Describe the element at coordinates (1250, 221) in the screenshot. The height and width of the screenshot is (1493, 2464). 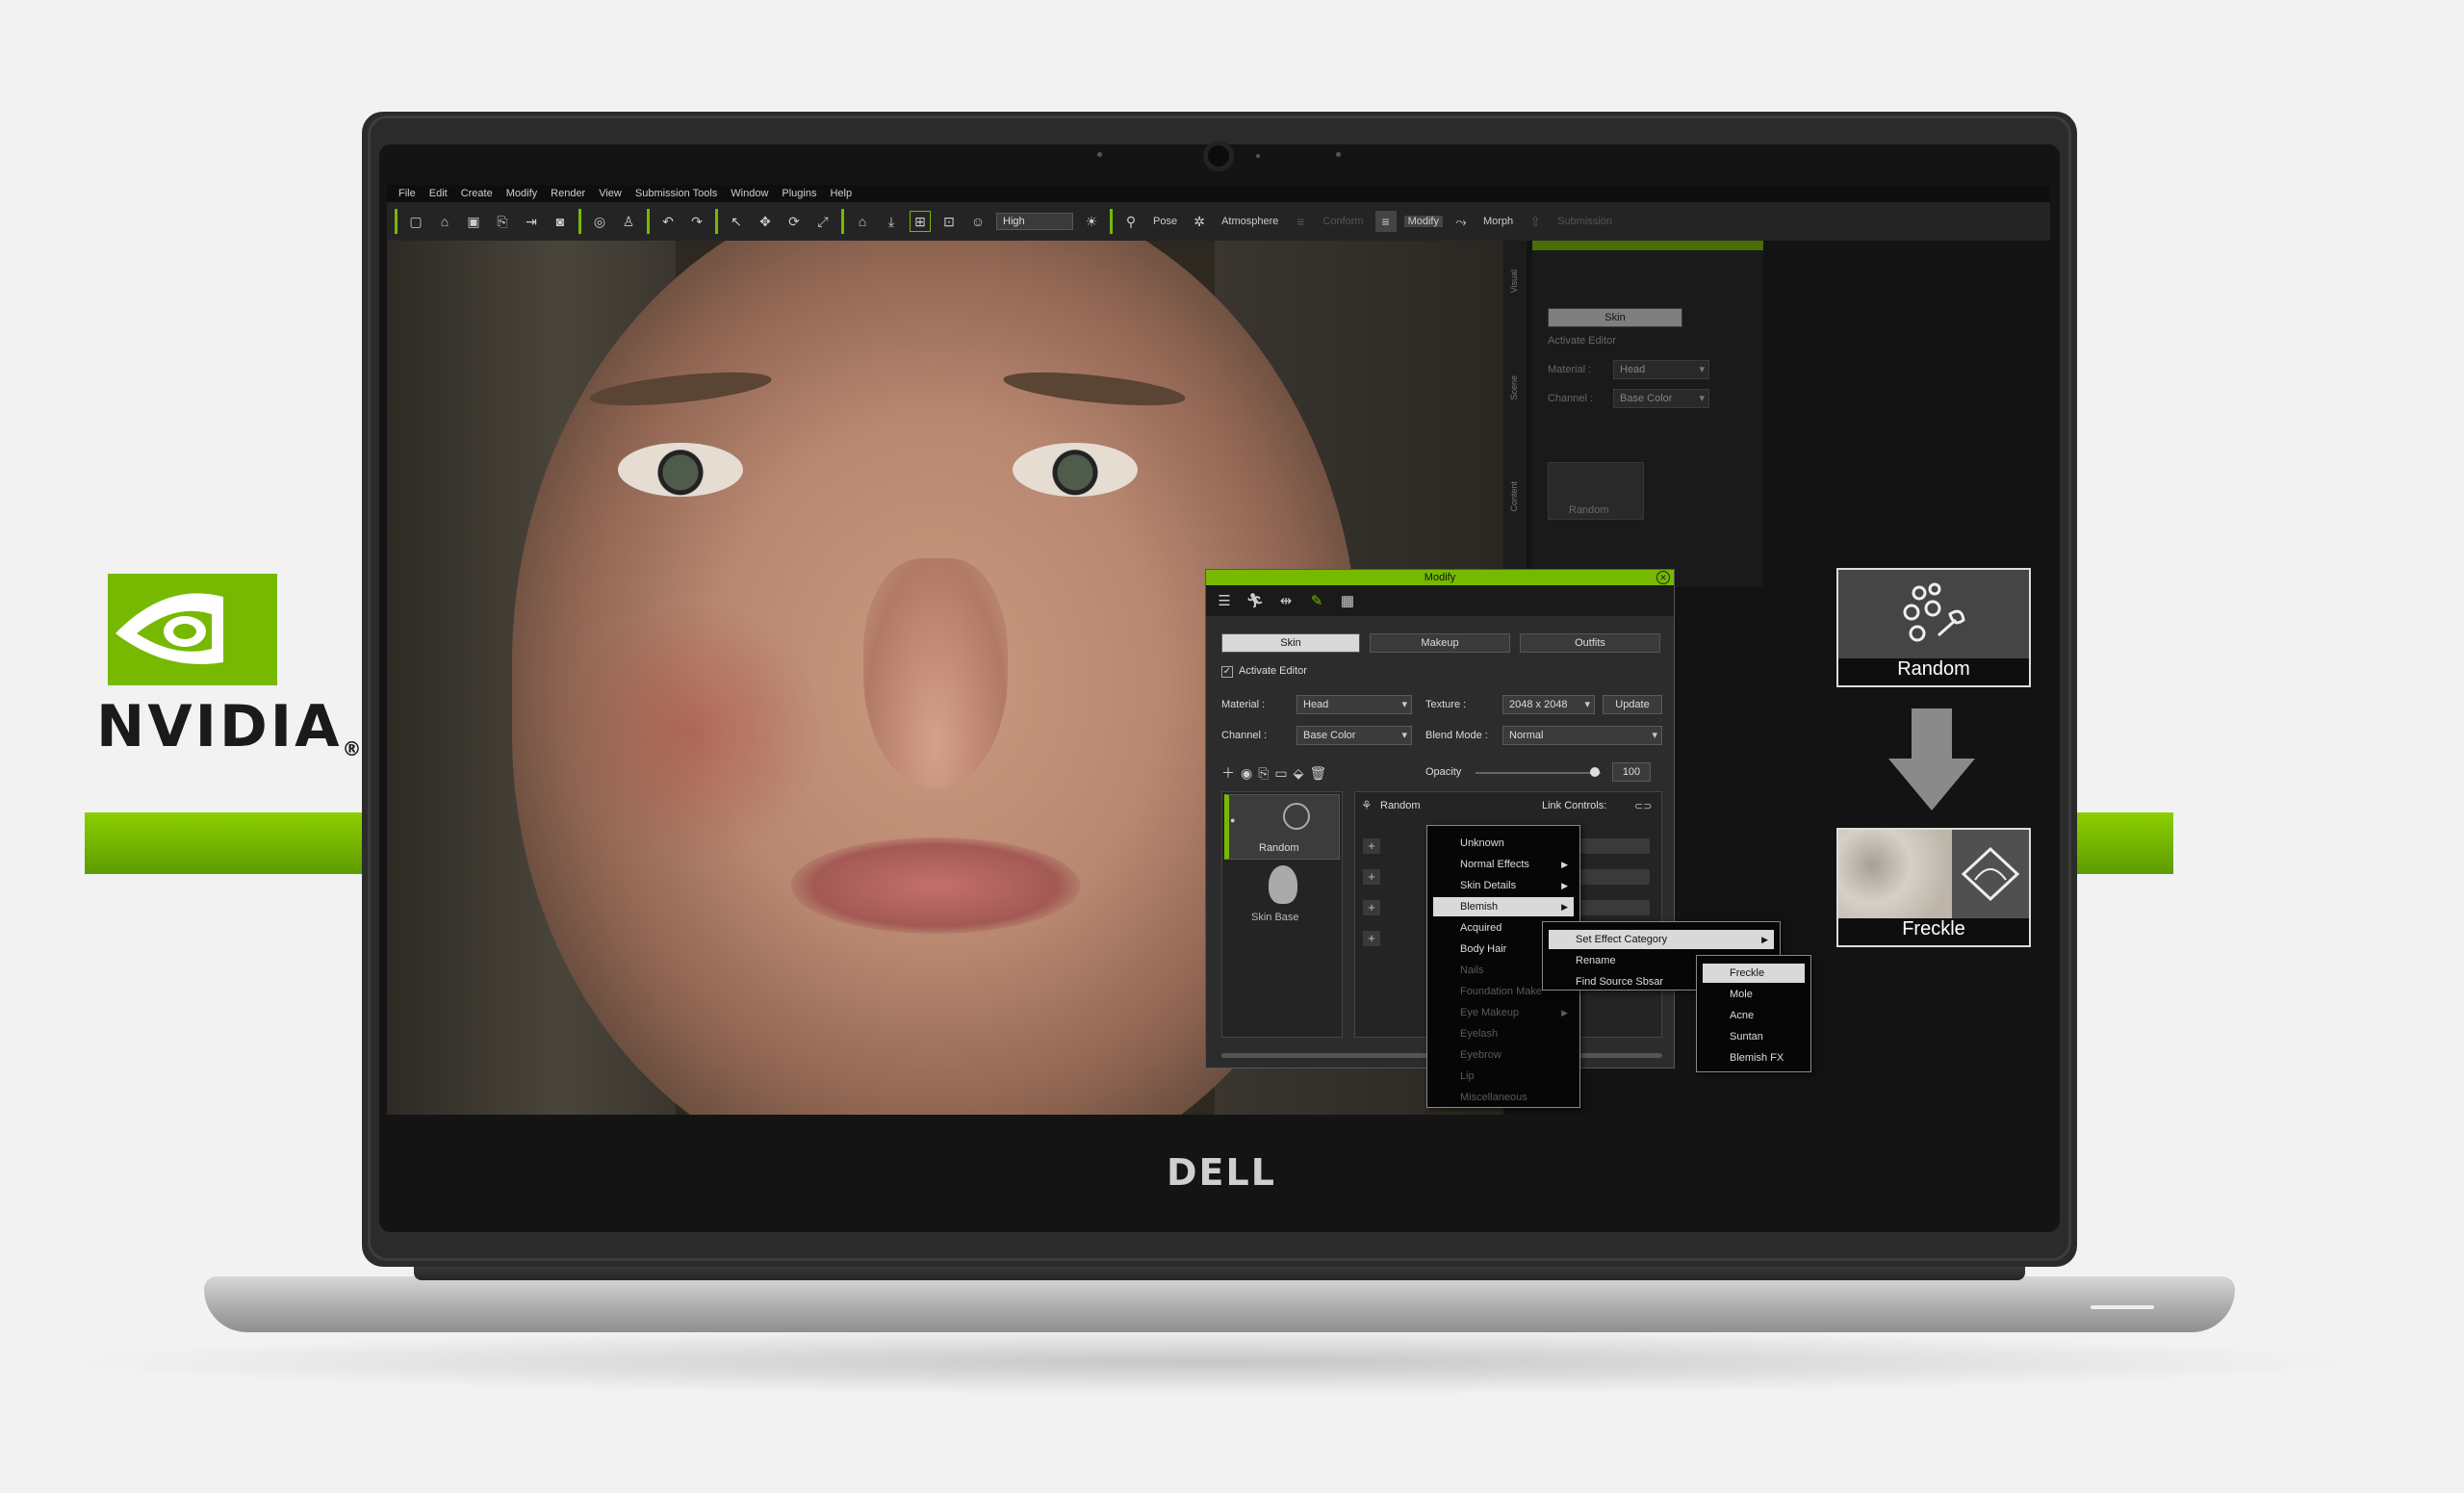
I see `atmosphere-button: Atmosphere` at that location.